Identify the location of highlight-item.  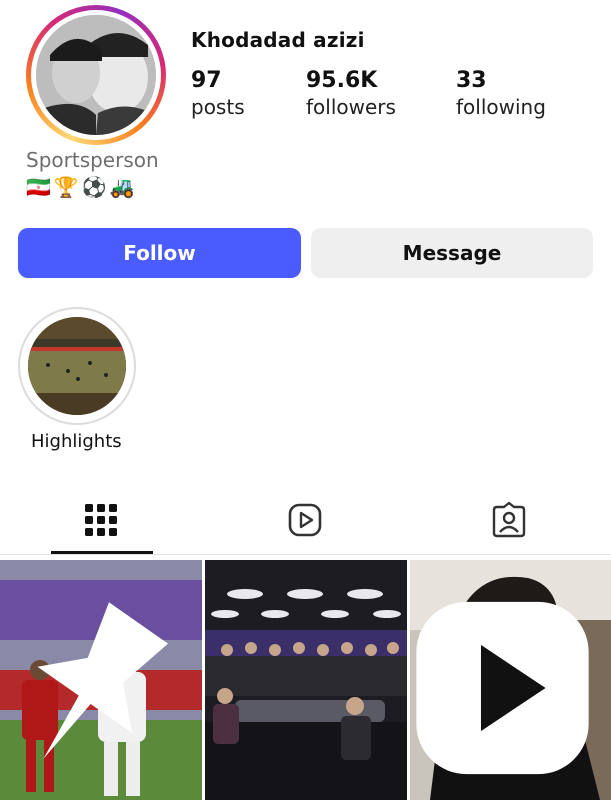
(77, 366).